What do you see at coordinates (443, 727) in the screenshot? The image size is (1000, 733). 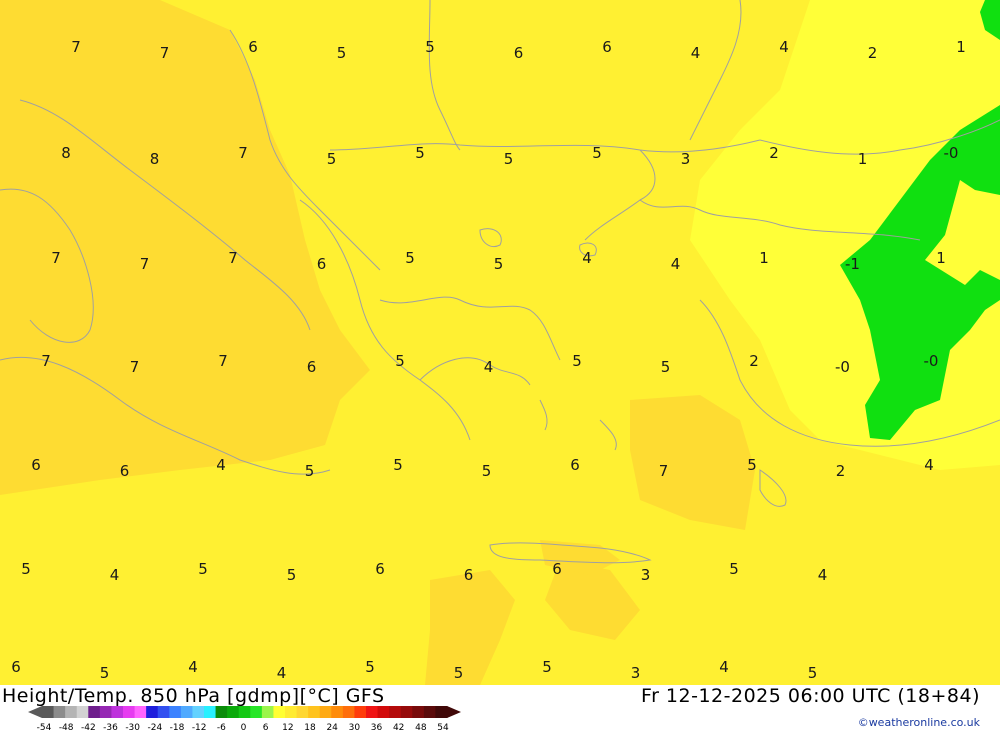 I see `legend-tick-label: 54` at bounding box center [443, 727].